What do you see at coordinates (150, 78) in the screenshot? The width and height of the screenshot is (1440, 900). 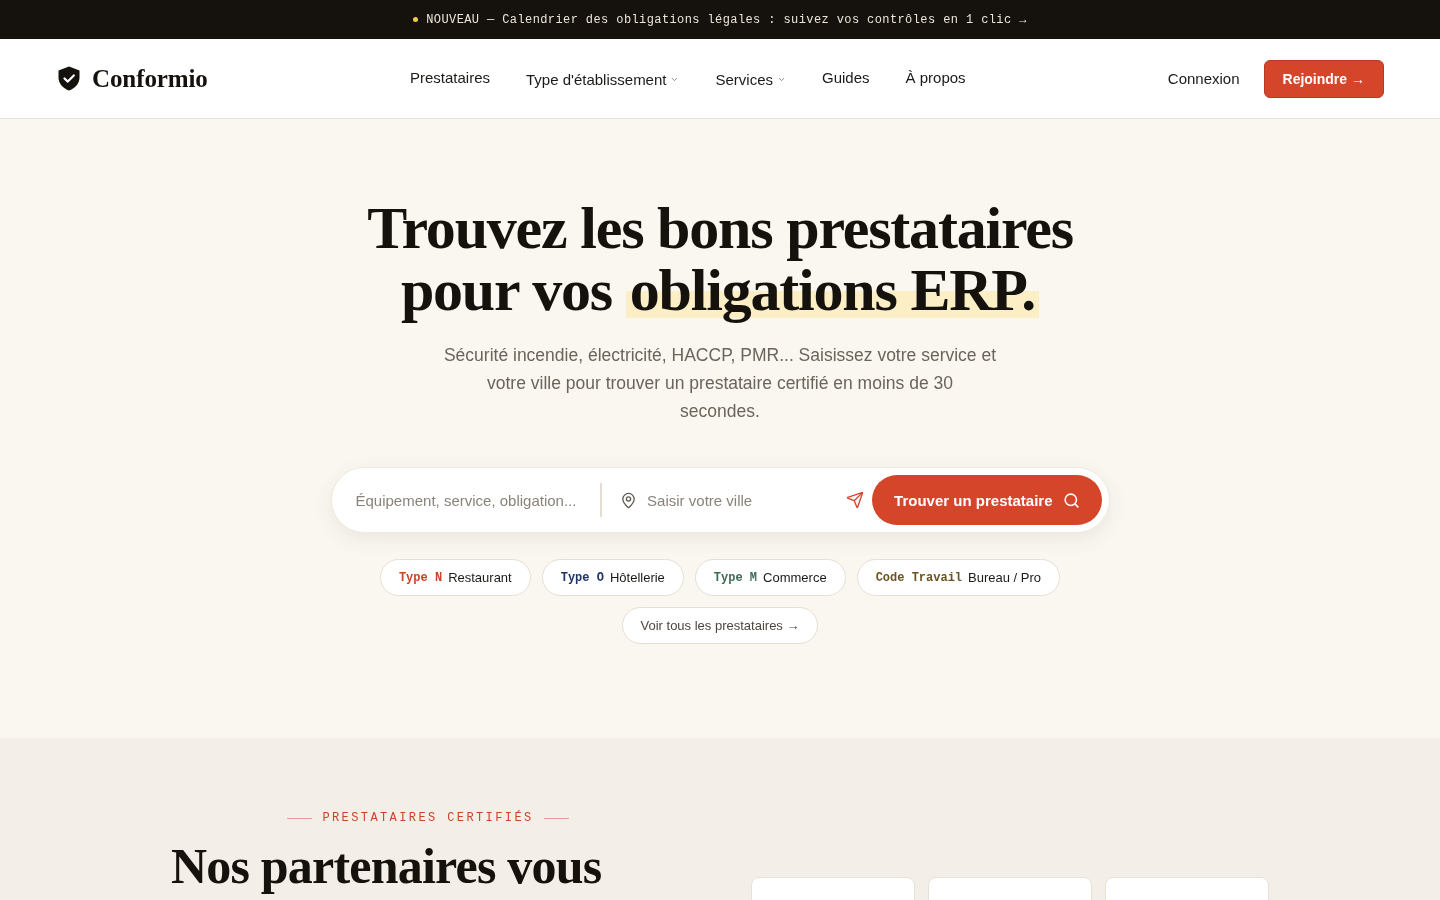 I see `logo-text: Conformio` at bounding box center [150, 78].